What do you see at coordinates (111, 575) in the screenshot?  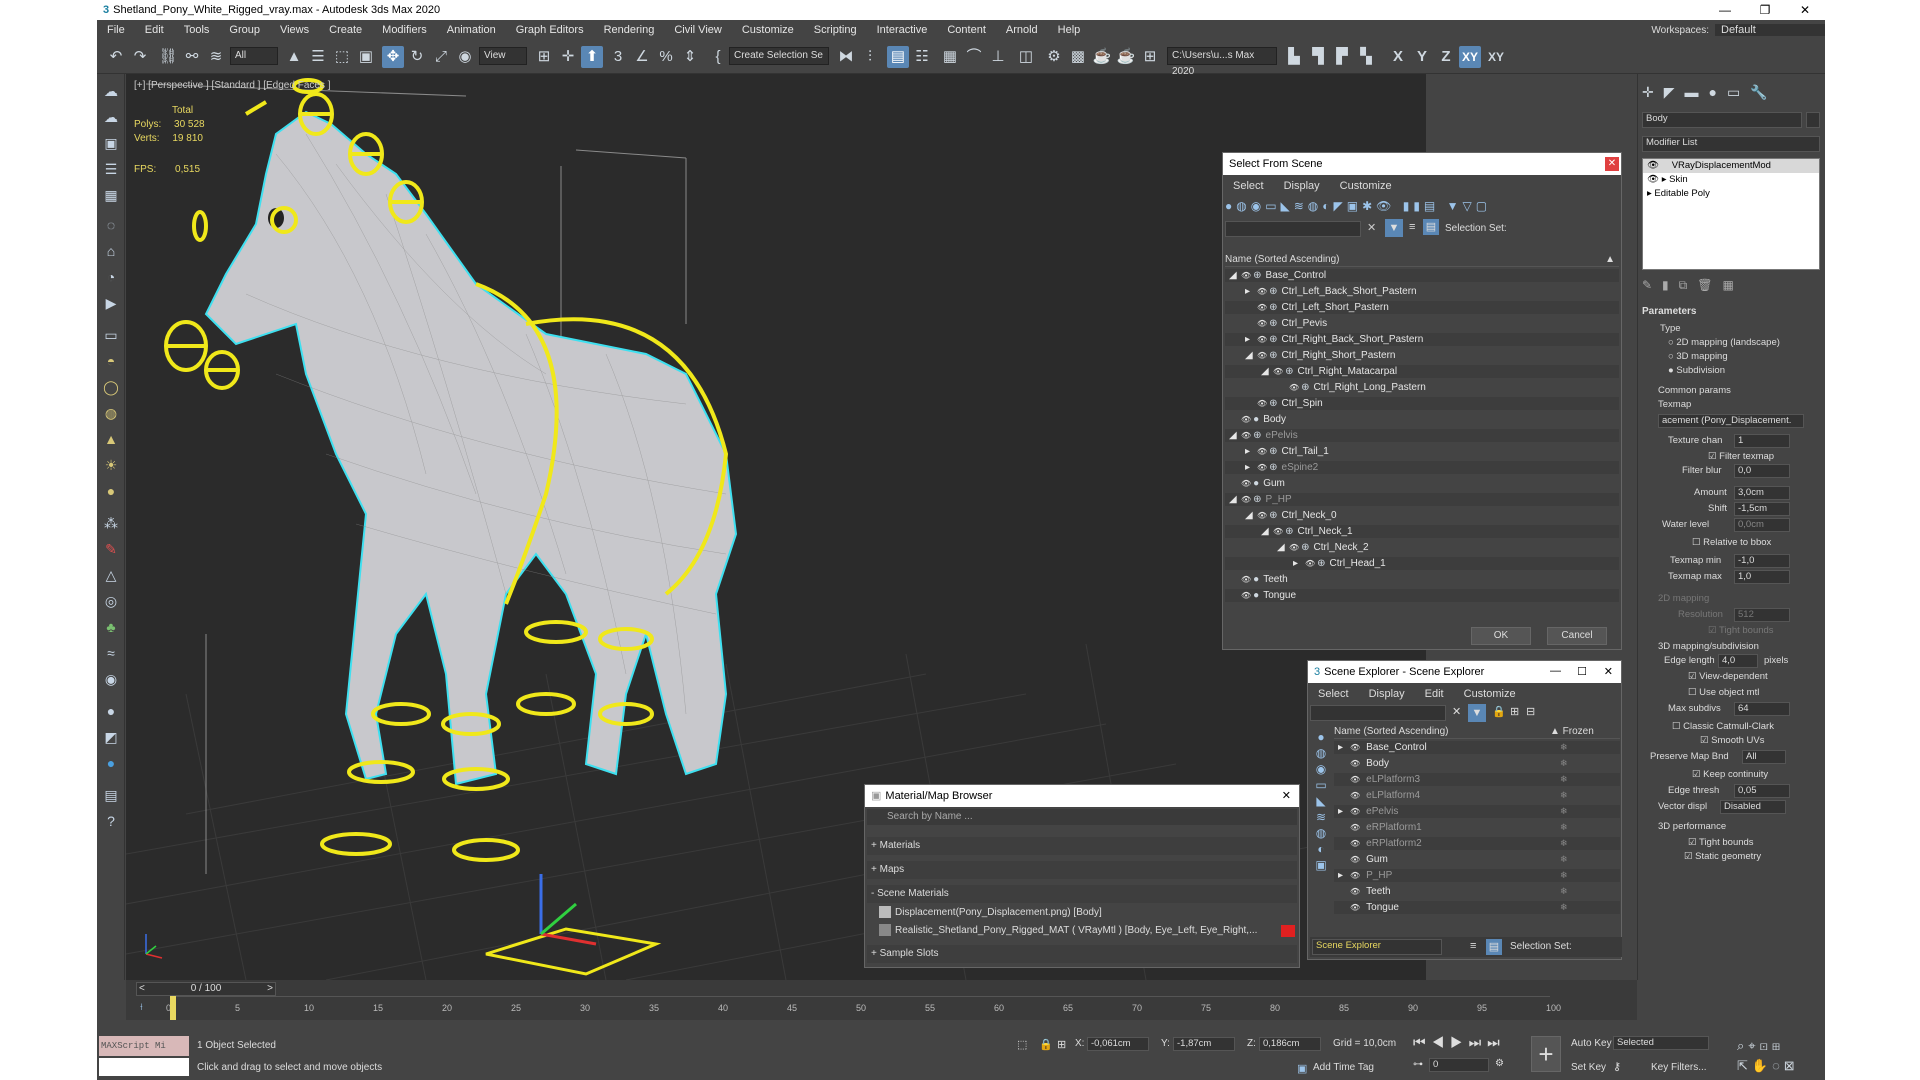 I see `triangle-icon: △` at bounding box center [111, 575].